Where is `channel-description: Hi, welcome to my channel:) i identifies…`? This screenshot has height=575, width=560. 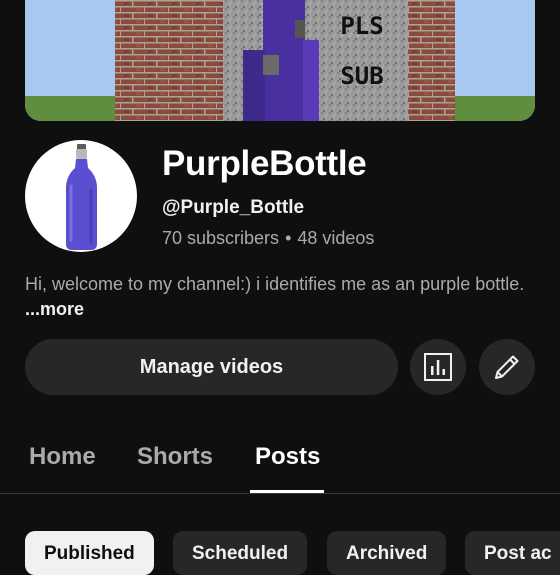 channel-description: Hi, welcome to my channel:) i identifies… is located at coordinates (280, 297).